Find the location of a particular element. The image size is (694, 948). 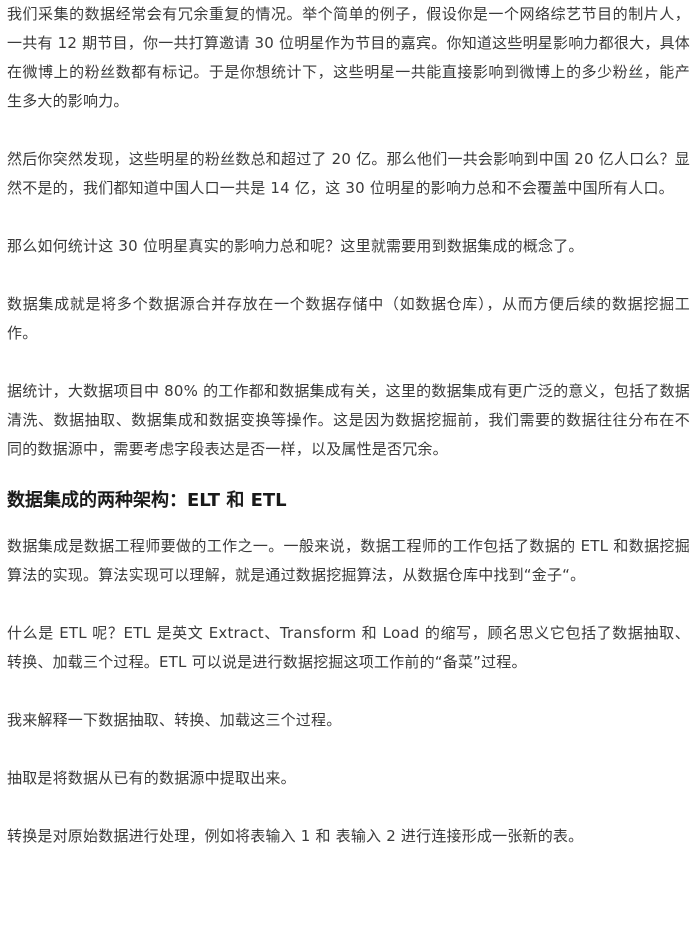

paragraph-extract: 抽取是将数据从已有的数据源中提取出来。 is located at coordinates (151, 778).